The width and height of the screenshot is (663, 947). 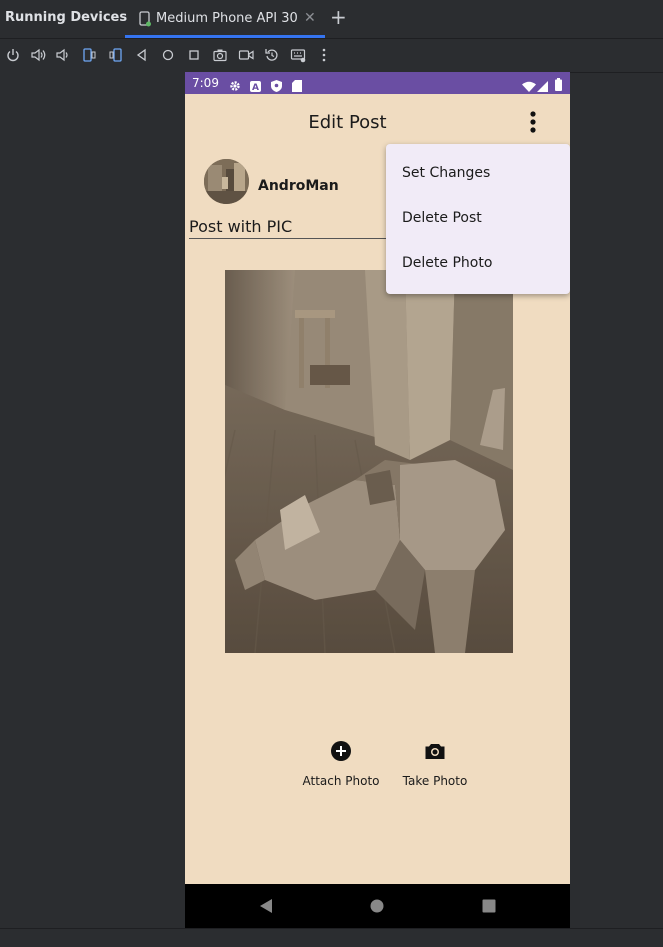 I want to click on post-title-underline, so click(x=291, y=238).